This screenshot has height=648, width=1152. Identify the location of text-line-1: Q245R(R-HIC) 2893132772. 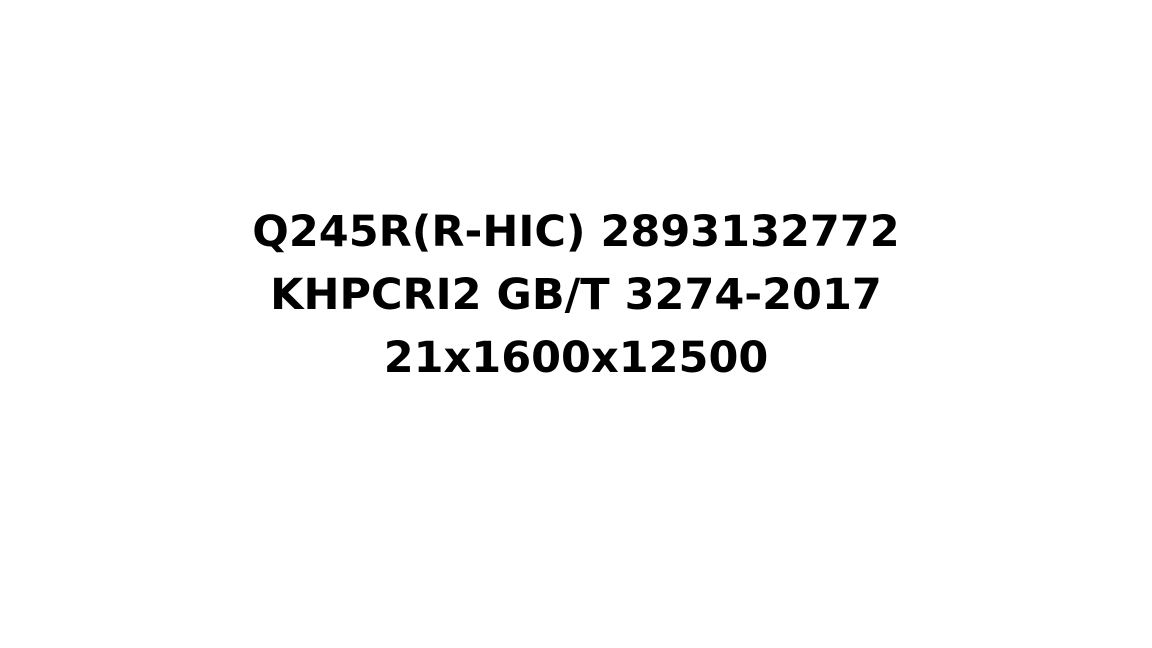
(576, 232).